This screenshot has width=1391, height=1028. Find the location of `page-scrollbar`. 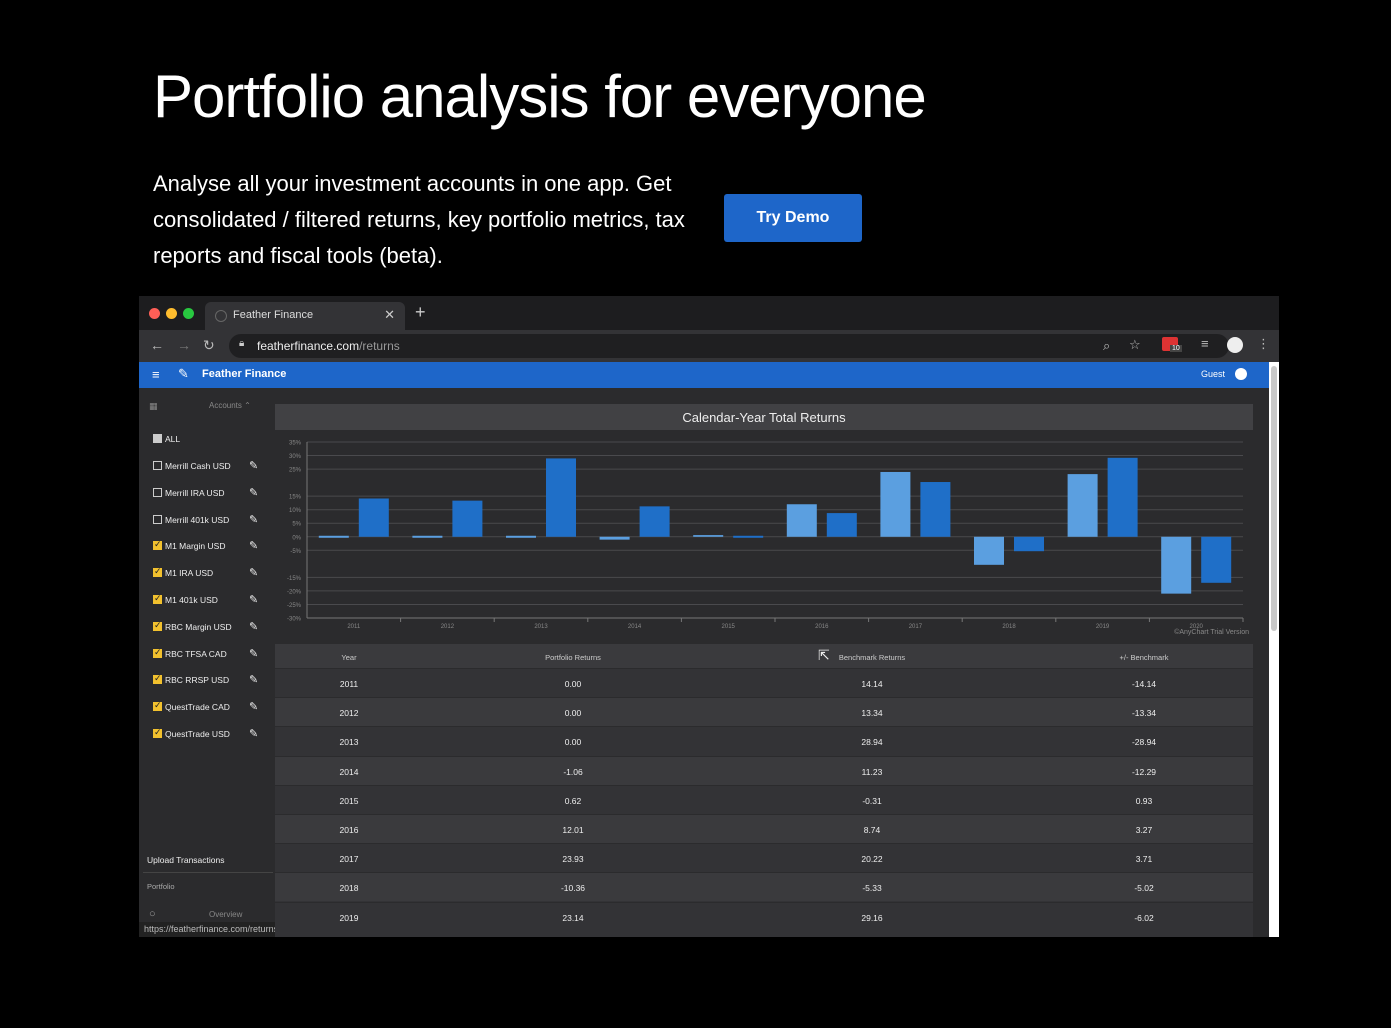

page-scrollbar is located at coordinates (1274, 649).